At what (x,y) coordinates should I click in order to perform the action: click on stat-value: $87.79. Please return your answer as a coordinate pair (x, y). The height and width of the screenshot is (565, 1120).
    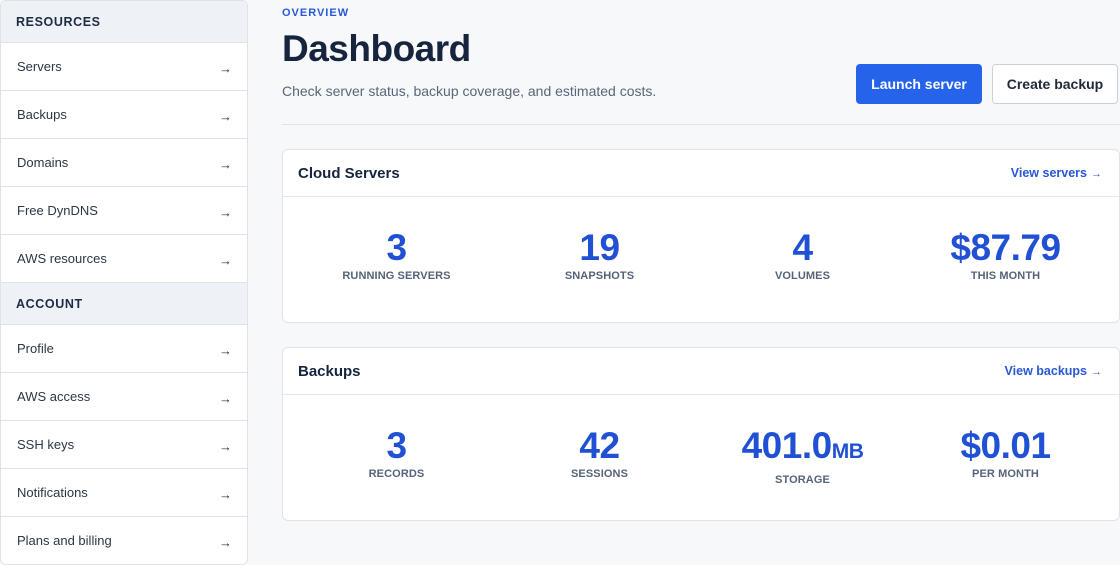
    Looking at the image, I should click on (1005, 247).